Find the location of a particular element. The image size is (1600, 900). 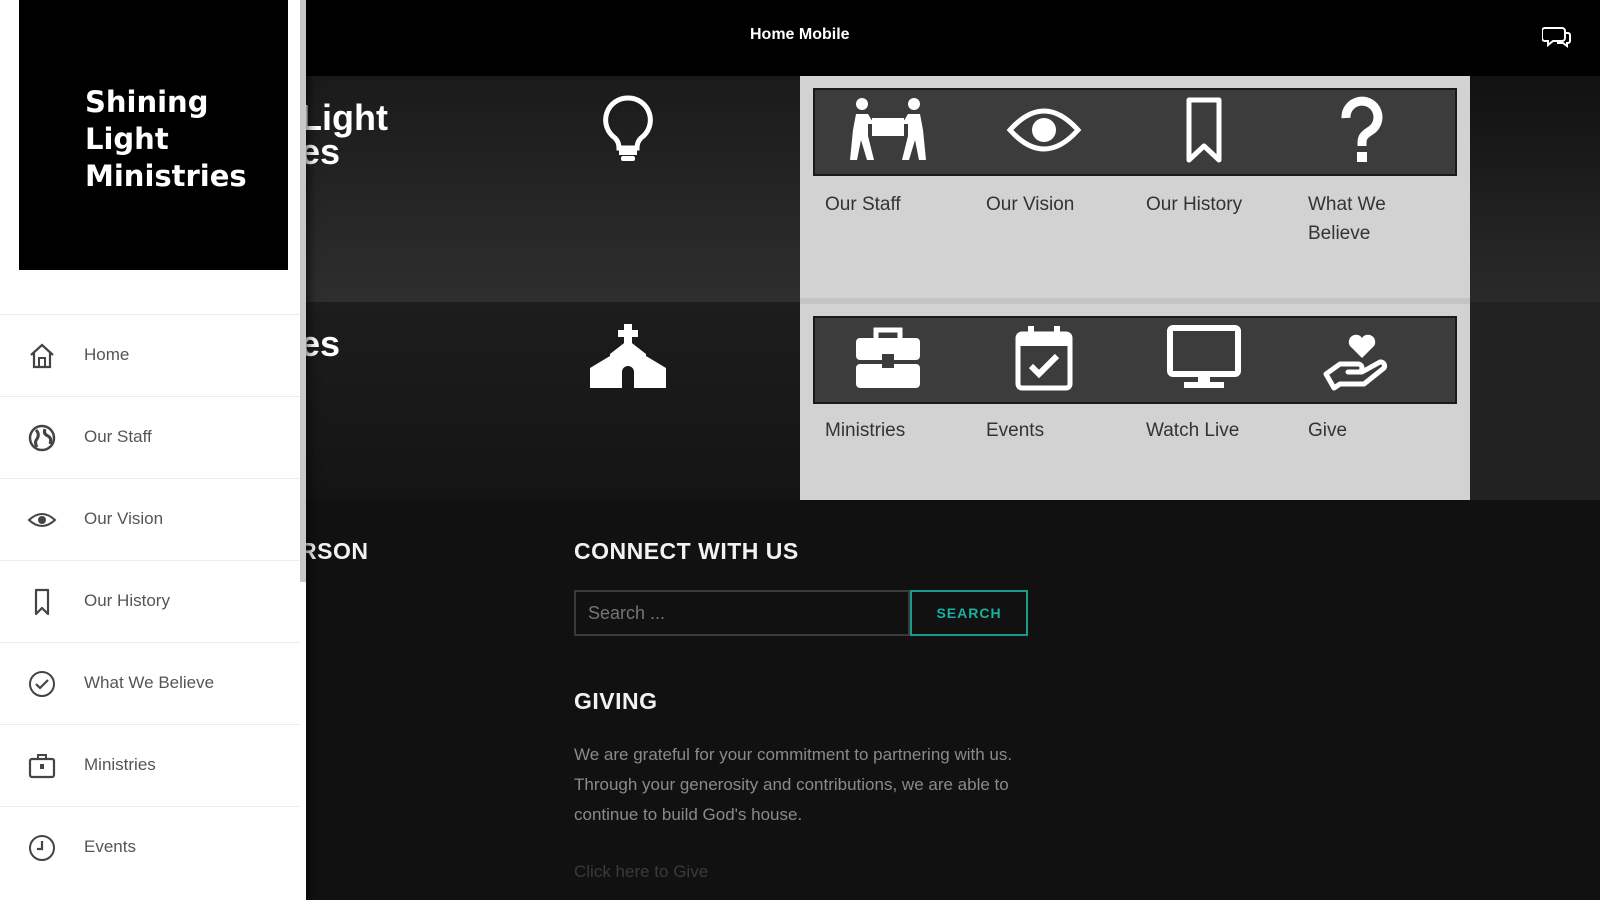

sidebar-item-label: Our Vision is located at coordinates (124, 518).